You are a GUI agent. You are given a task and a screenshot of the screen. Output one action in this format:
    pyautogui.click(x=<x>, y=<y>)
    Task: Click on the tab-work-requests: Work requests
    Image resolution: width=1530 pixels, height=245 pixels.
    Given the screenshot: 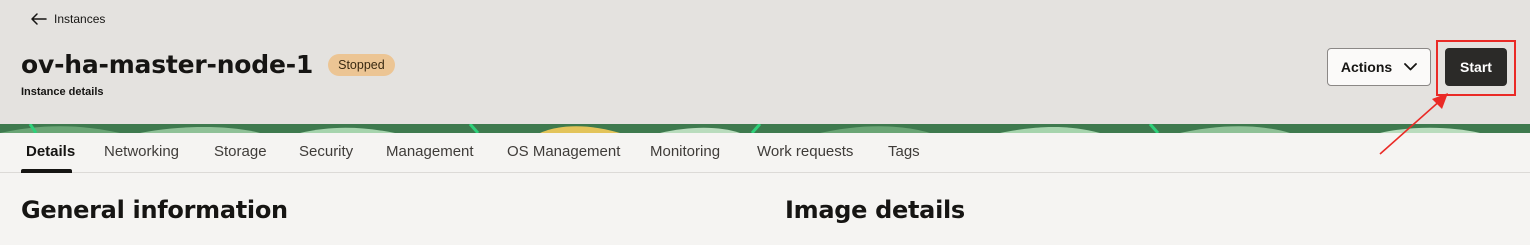 What is the action you would take?
    pyautogui.click(x=805, y=152)
    